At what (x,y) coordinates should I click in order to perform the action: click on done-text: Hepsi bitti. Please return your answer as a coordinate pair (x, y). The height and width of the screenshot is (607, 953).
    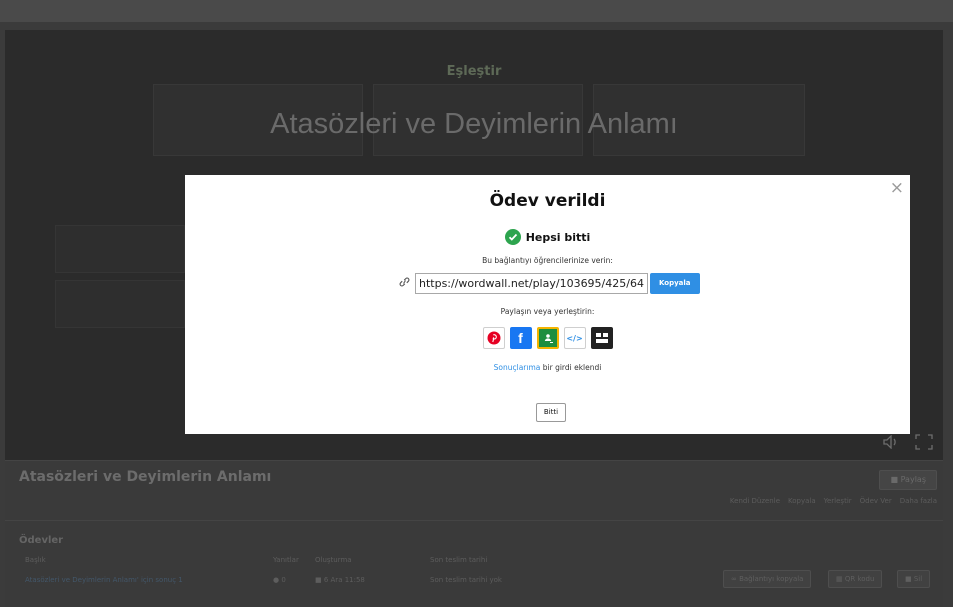
    Looking at the image, I should click on (558, 237).